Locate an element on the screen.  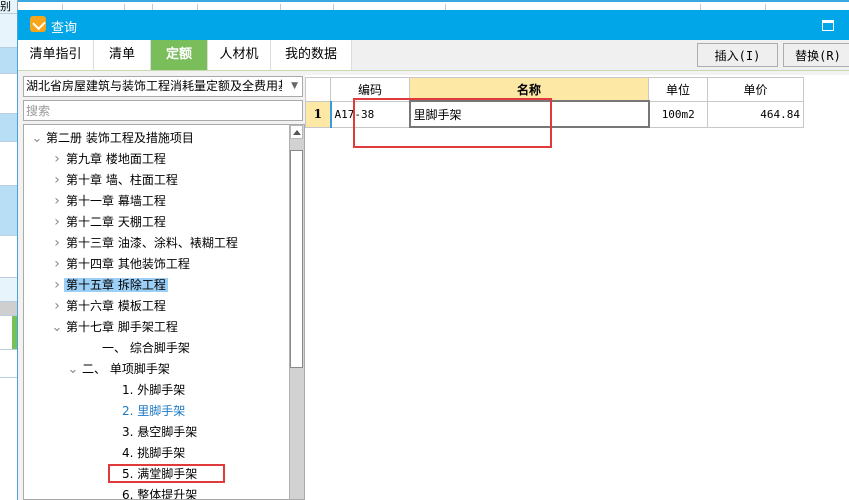
tree-item-label: 第十四章 其他装饰工程 is located at coordinates (128, 264).